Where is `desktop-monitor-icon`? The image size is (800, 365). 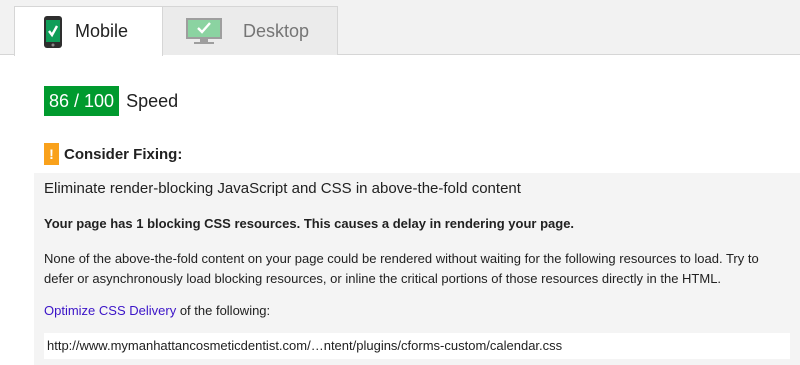
desktop-monitor-icon is located at coordinates (204, 31).